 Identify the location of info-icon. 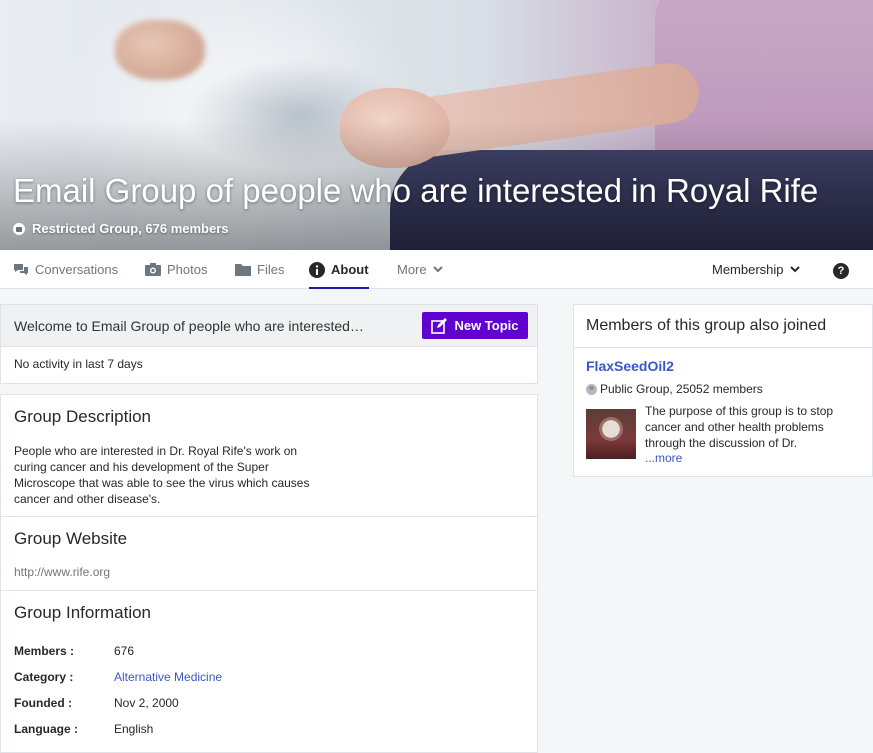
(317, 269).